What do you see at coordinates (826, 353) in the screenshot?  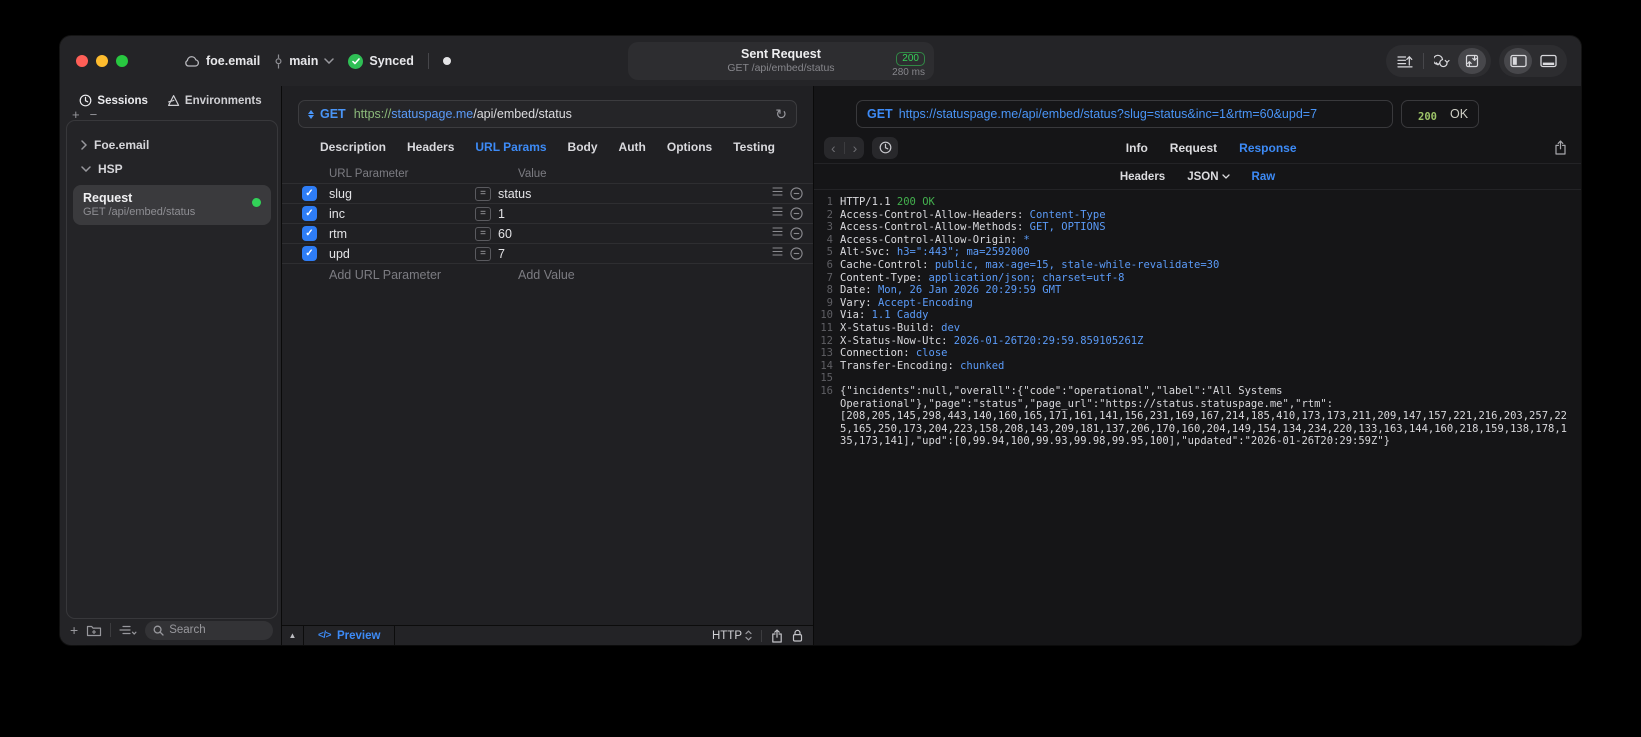 I see `line-number: 13` at bounding box center [826, 353].